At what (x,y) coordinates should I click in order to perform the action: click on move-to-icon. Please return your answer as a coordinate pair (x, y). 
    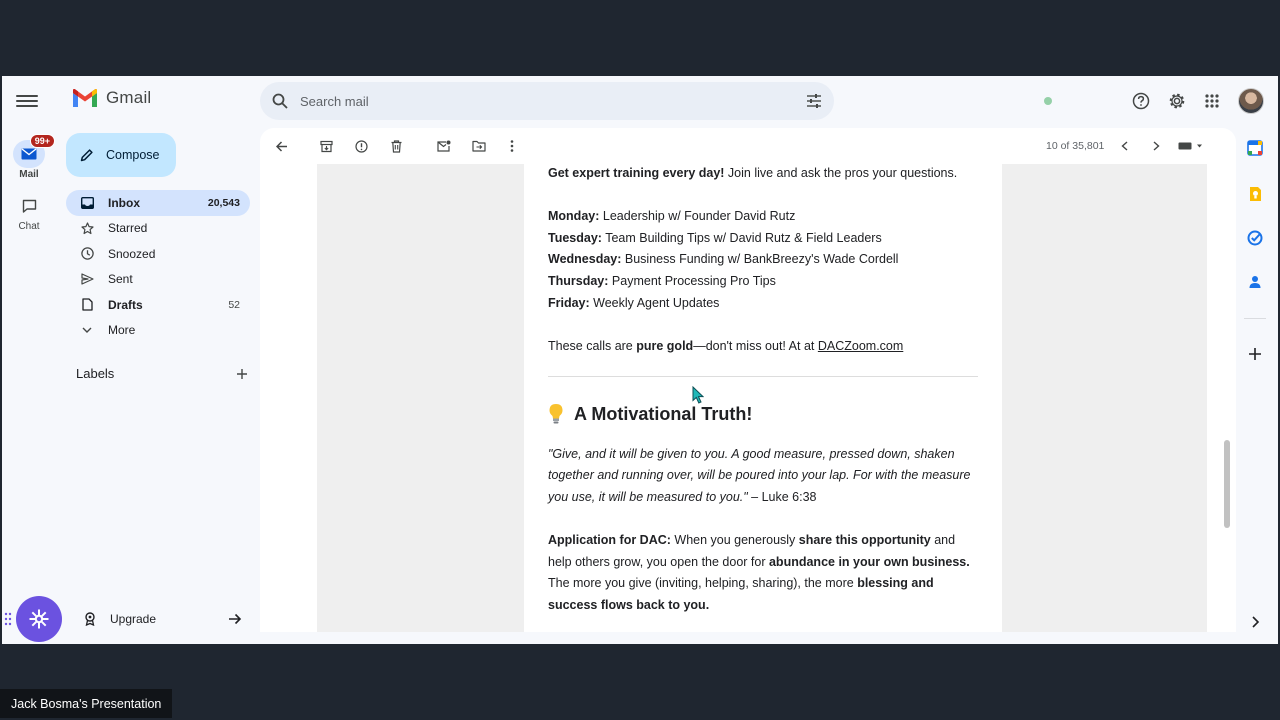
    Looking at the image, I should click on (479, 146).